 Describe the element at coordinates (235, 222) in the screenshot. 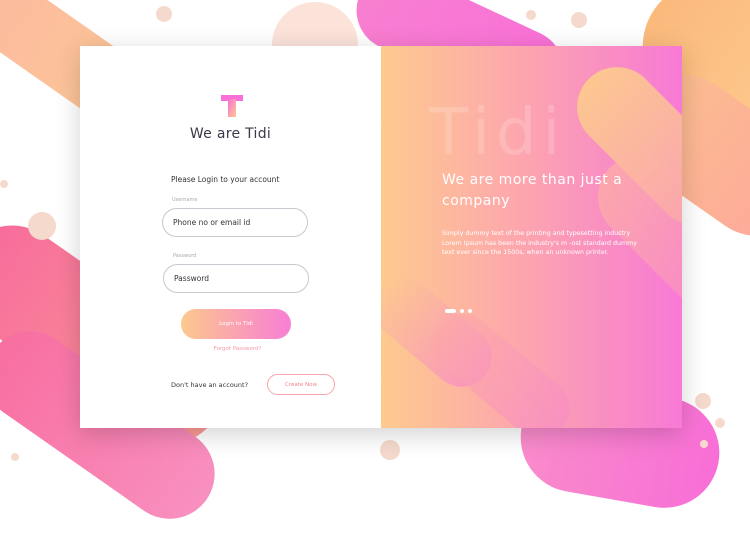

I see `username-input: Phone no or email id` at that location.